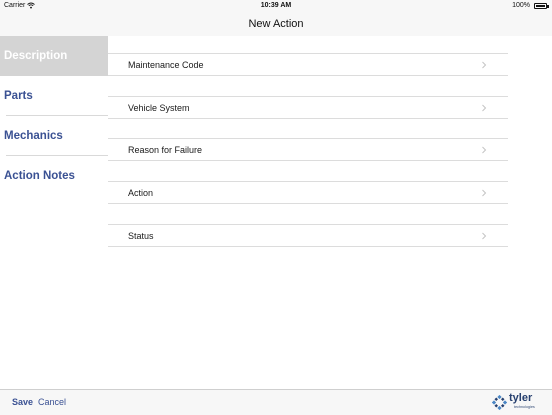 The image size is (552, 415). I want to click on page-title: New Action, so click(276, 24).